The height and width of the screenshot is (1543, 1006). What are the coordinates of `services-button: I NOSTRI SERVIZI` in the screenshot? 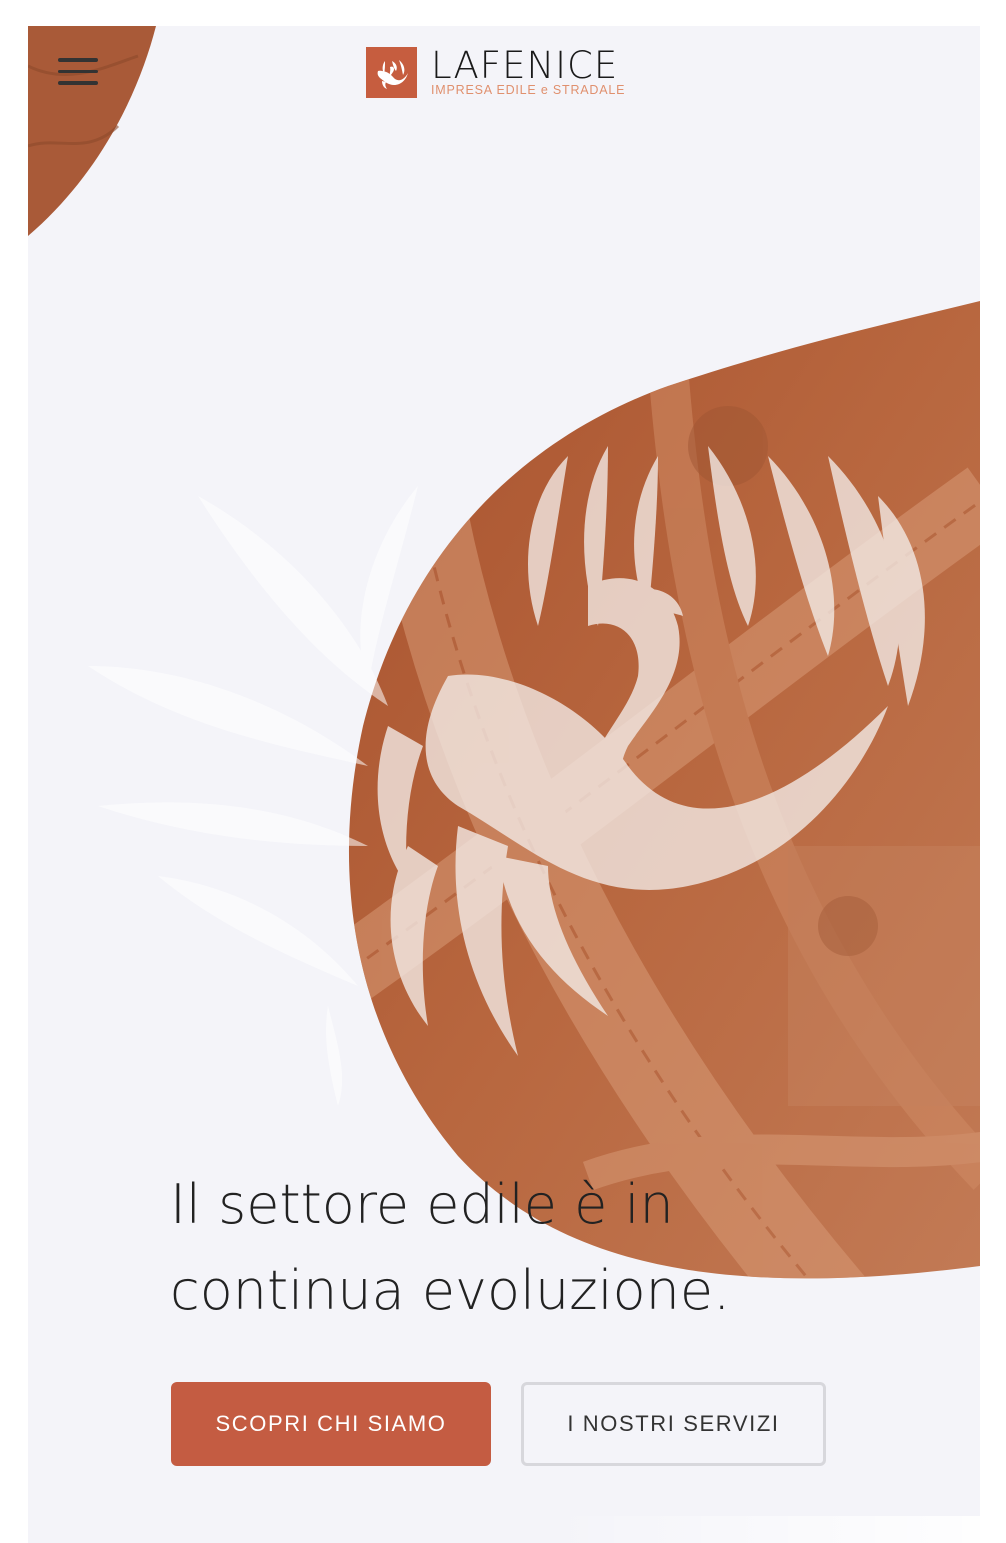 It's located at (673, 1424).